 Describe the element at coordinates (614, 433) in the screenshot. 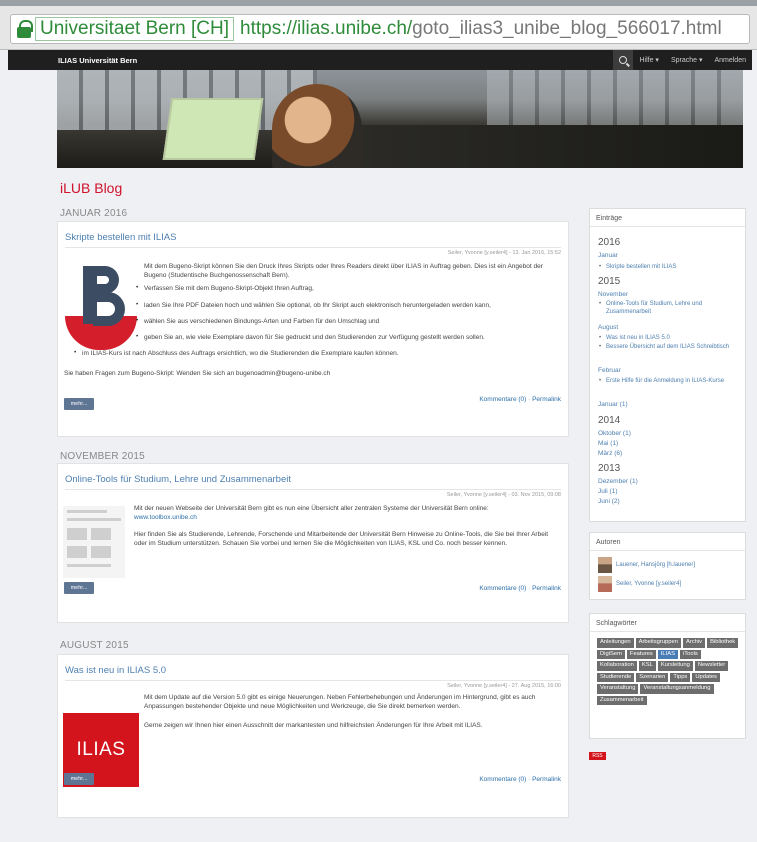

I see `month-link: Oktober (1)` at that location.